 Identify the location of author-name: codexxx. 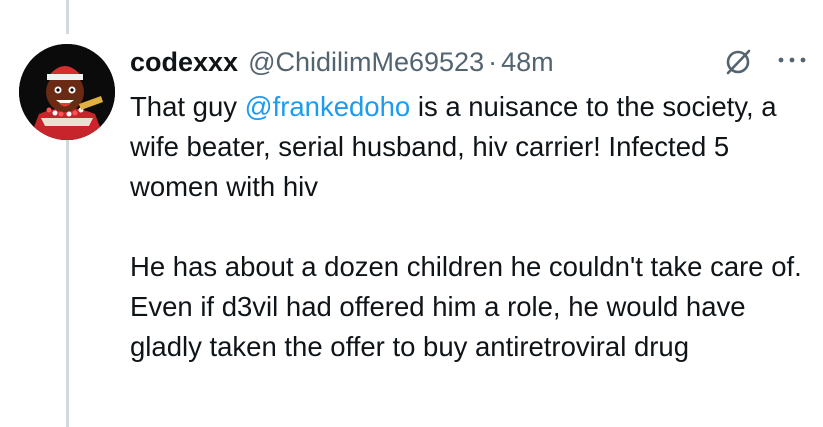
(184, 62).